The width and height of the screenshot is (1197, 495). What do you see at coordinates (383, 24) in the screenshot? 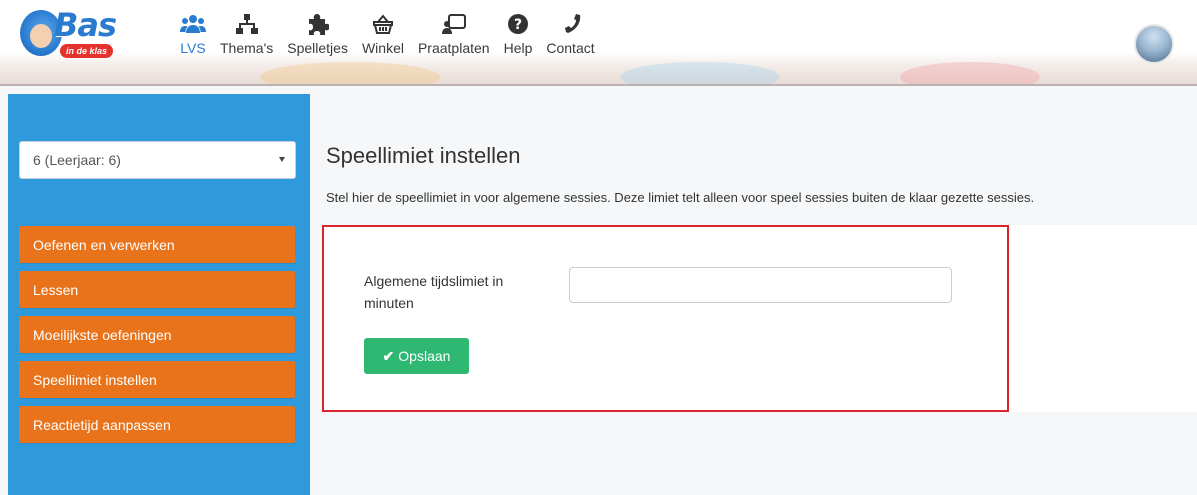
I see `basket-icon` at bounding box center [383, 24].